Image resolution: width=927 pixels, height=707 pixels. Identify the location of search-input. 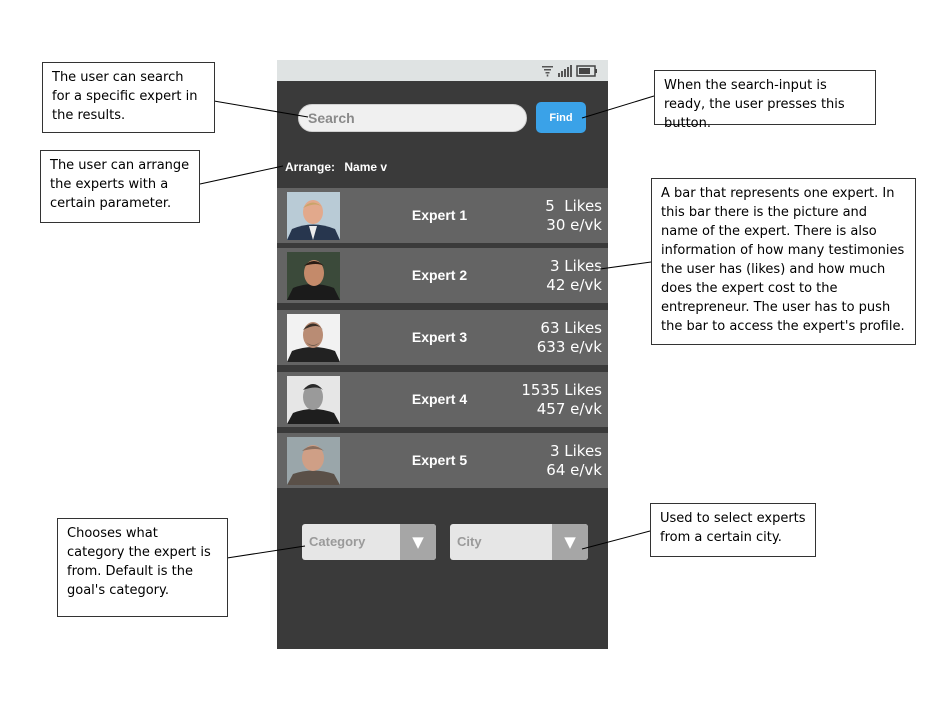
(412, 118).